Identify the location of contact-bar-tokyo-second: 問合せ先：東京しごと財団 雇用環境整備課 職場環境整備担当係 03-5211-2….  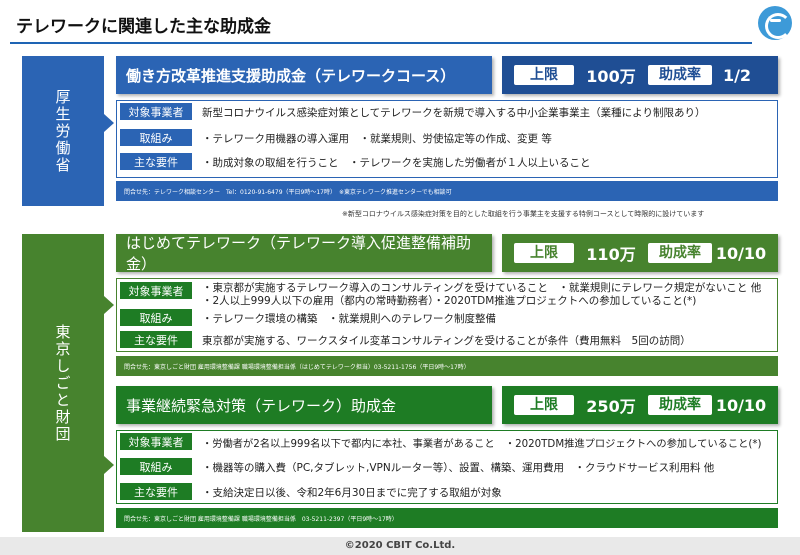
(447, 518).